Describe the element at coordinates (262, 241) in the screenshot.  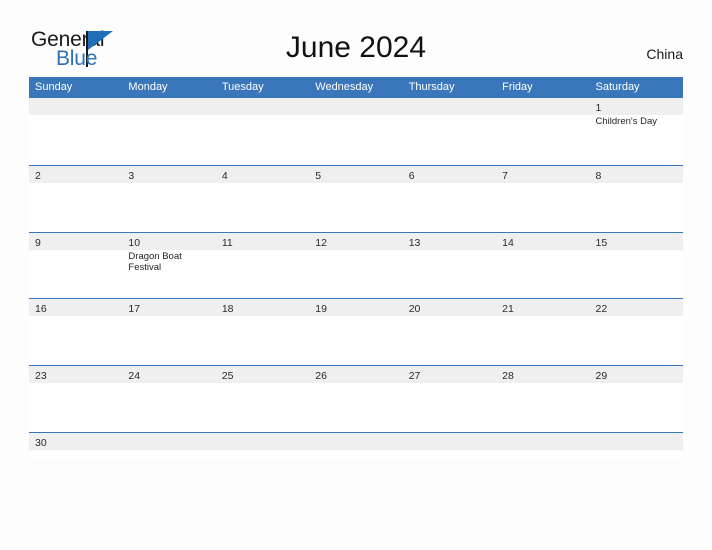
I see `day-number-band: 11` at that location.